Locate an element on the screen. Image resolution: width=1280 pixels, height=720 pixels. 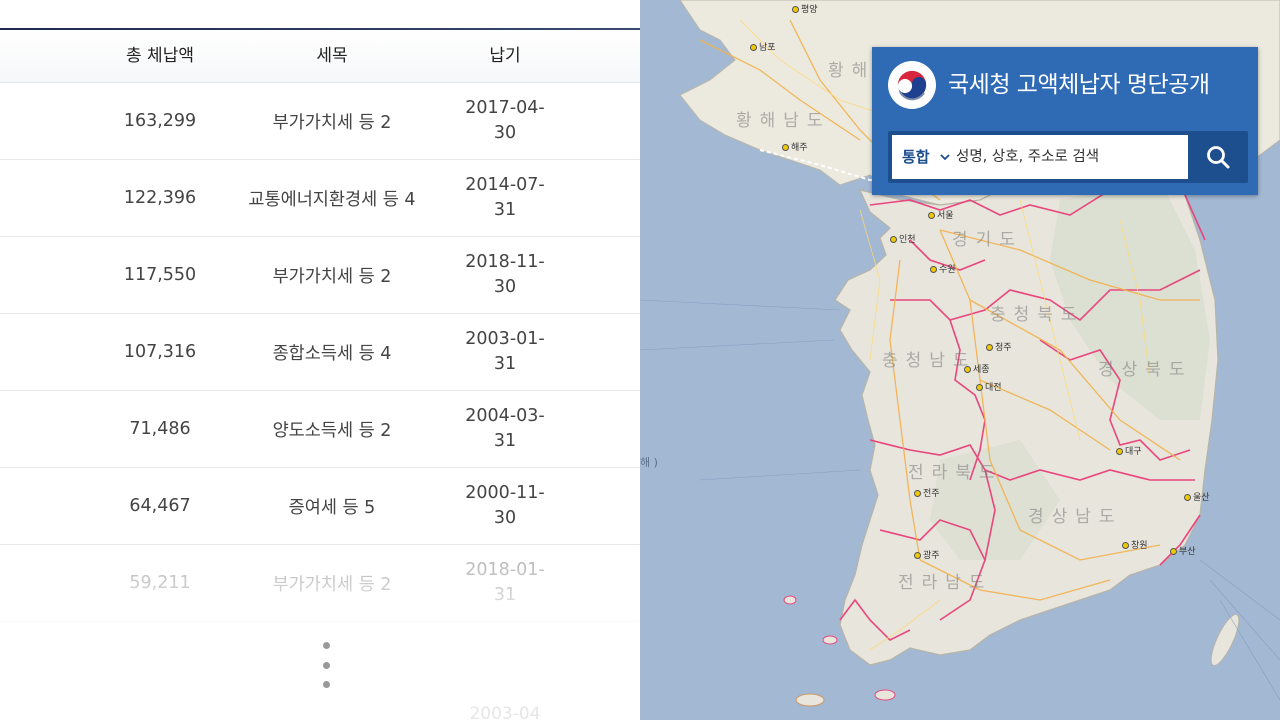
table-row: 163,299 부가가치세 등 2 2017-04-30 is located at coordinates (320, 121).